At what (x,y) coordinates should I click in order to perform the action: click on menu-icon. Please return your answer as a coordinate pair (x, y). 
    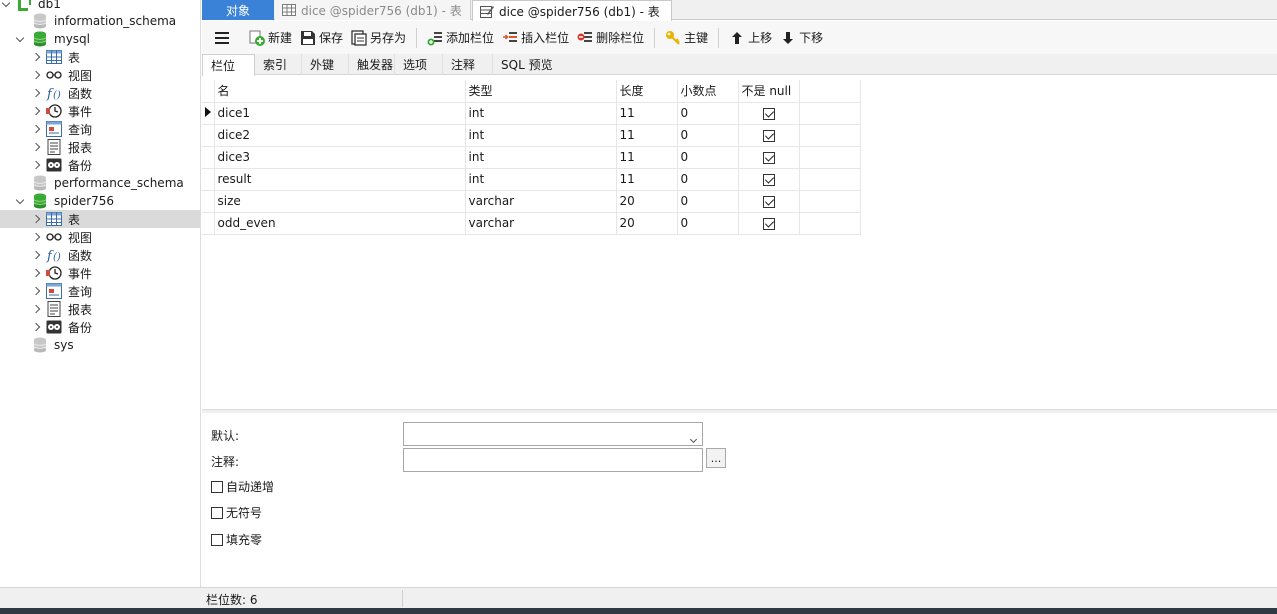
    Looking at the image, I should click on (222, 37).